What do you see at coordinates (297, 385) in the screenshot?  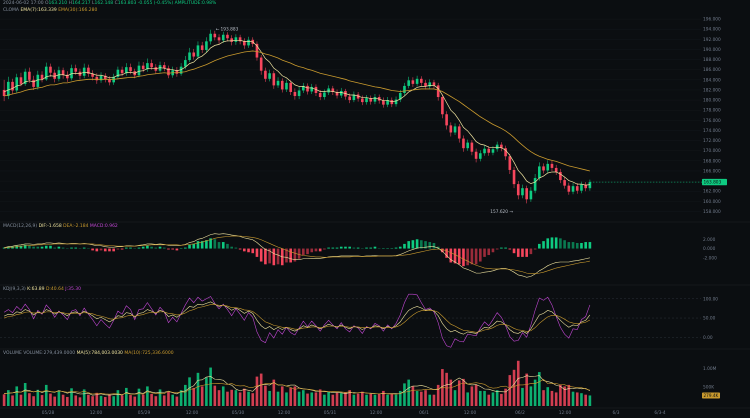 I see `volume-ma5-line` at bounding box center [297, 385].